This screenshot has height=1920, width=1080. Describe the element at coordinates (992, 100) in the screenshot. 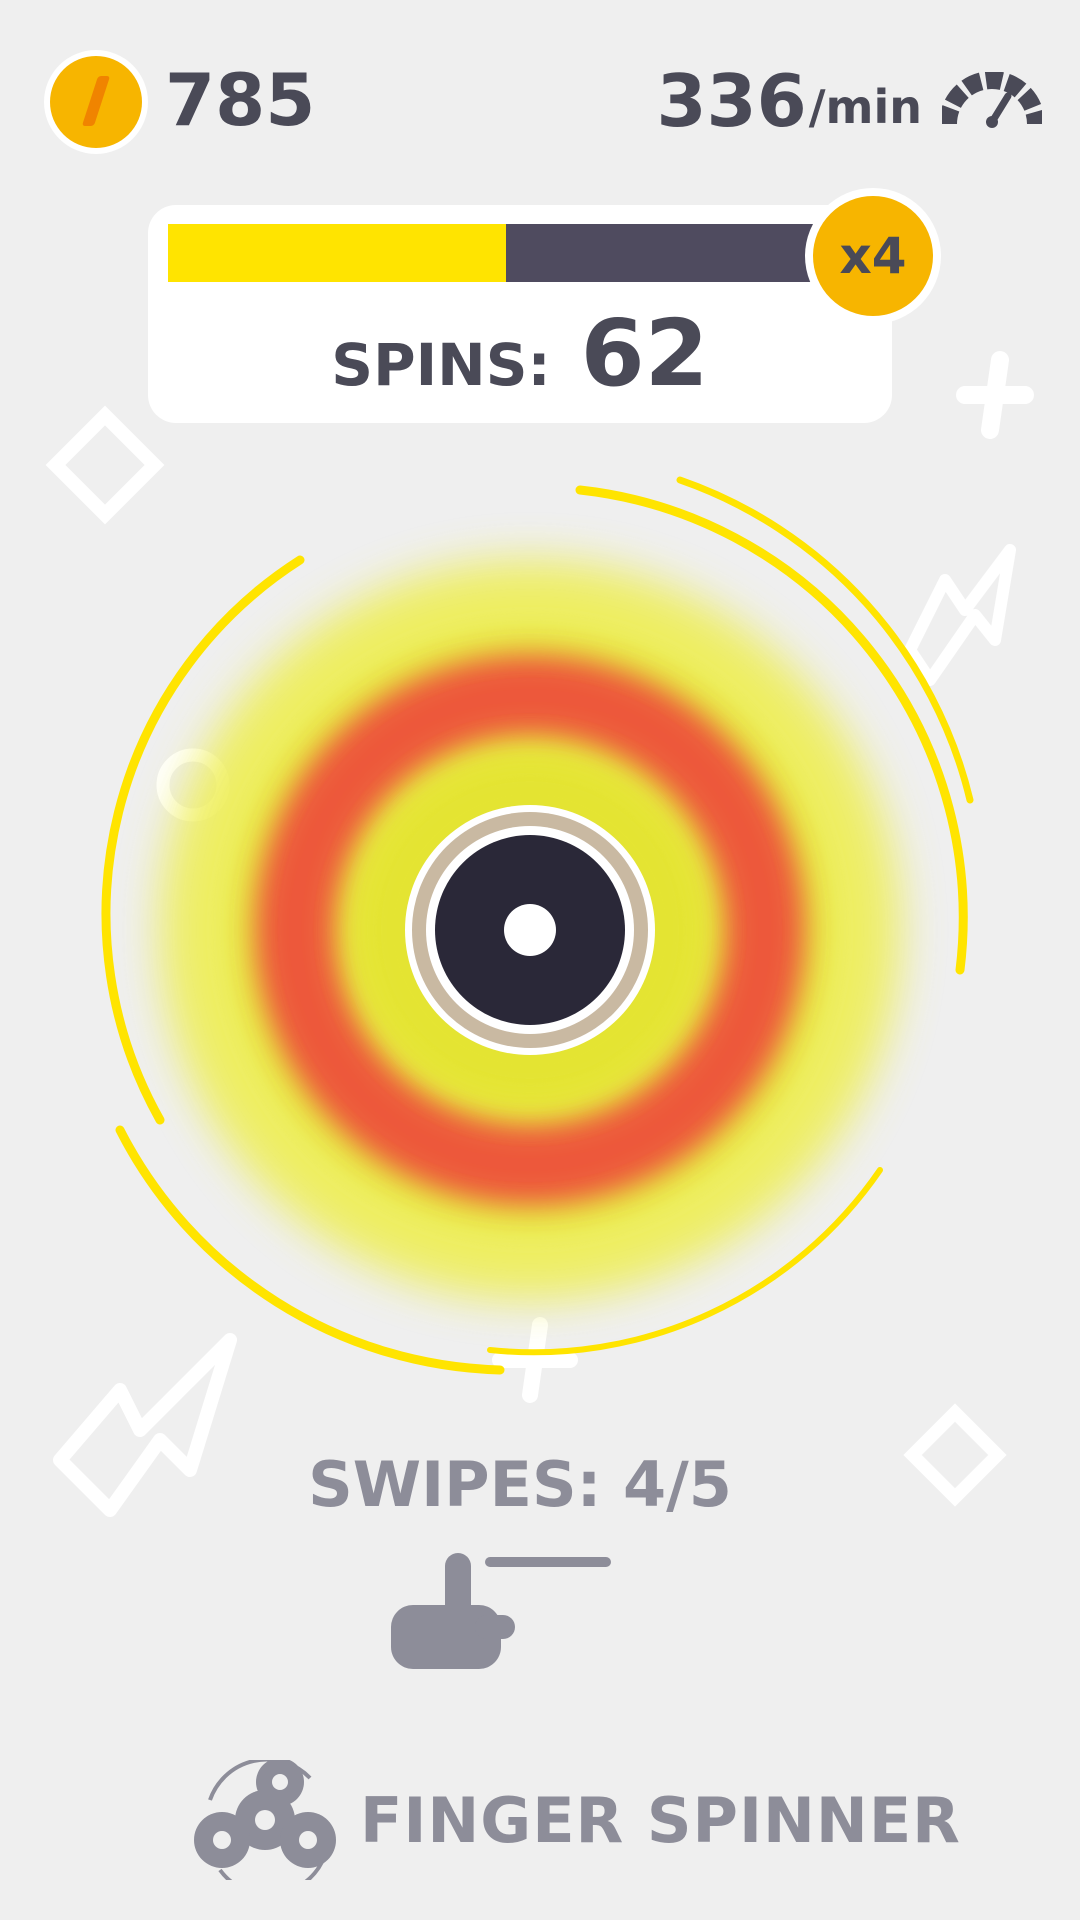

I see `speedometer-icon` at that location.